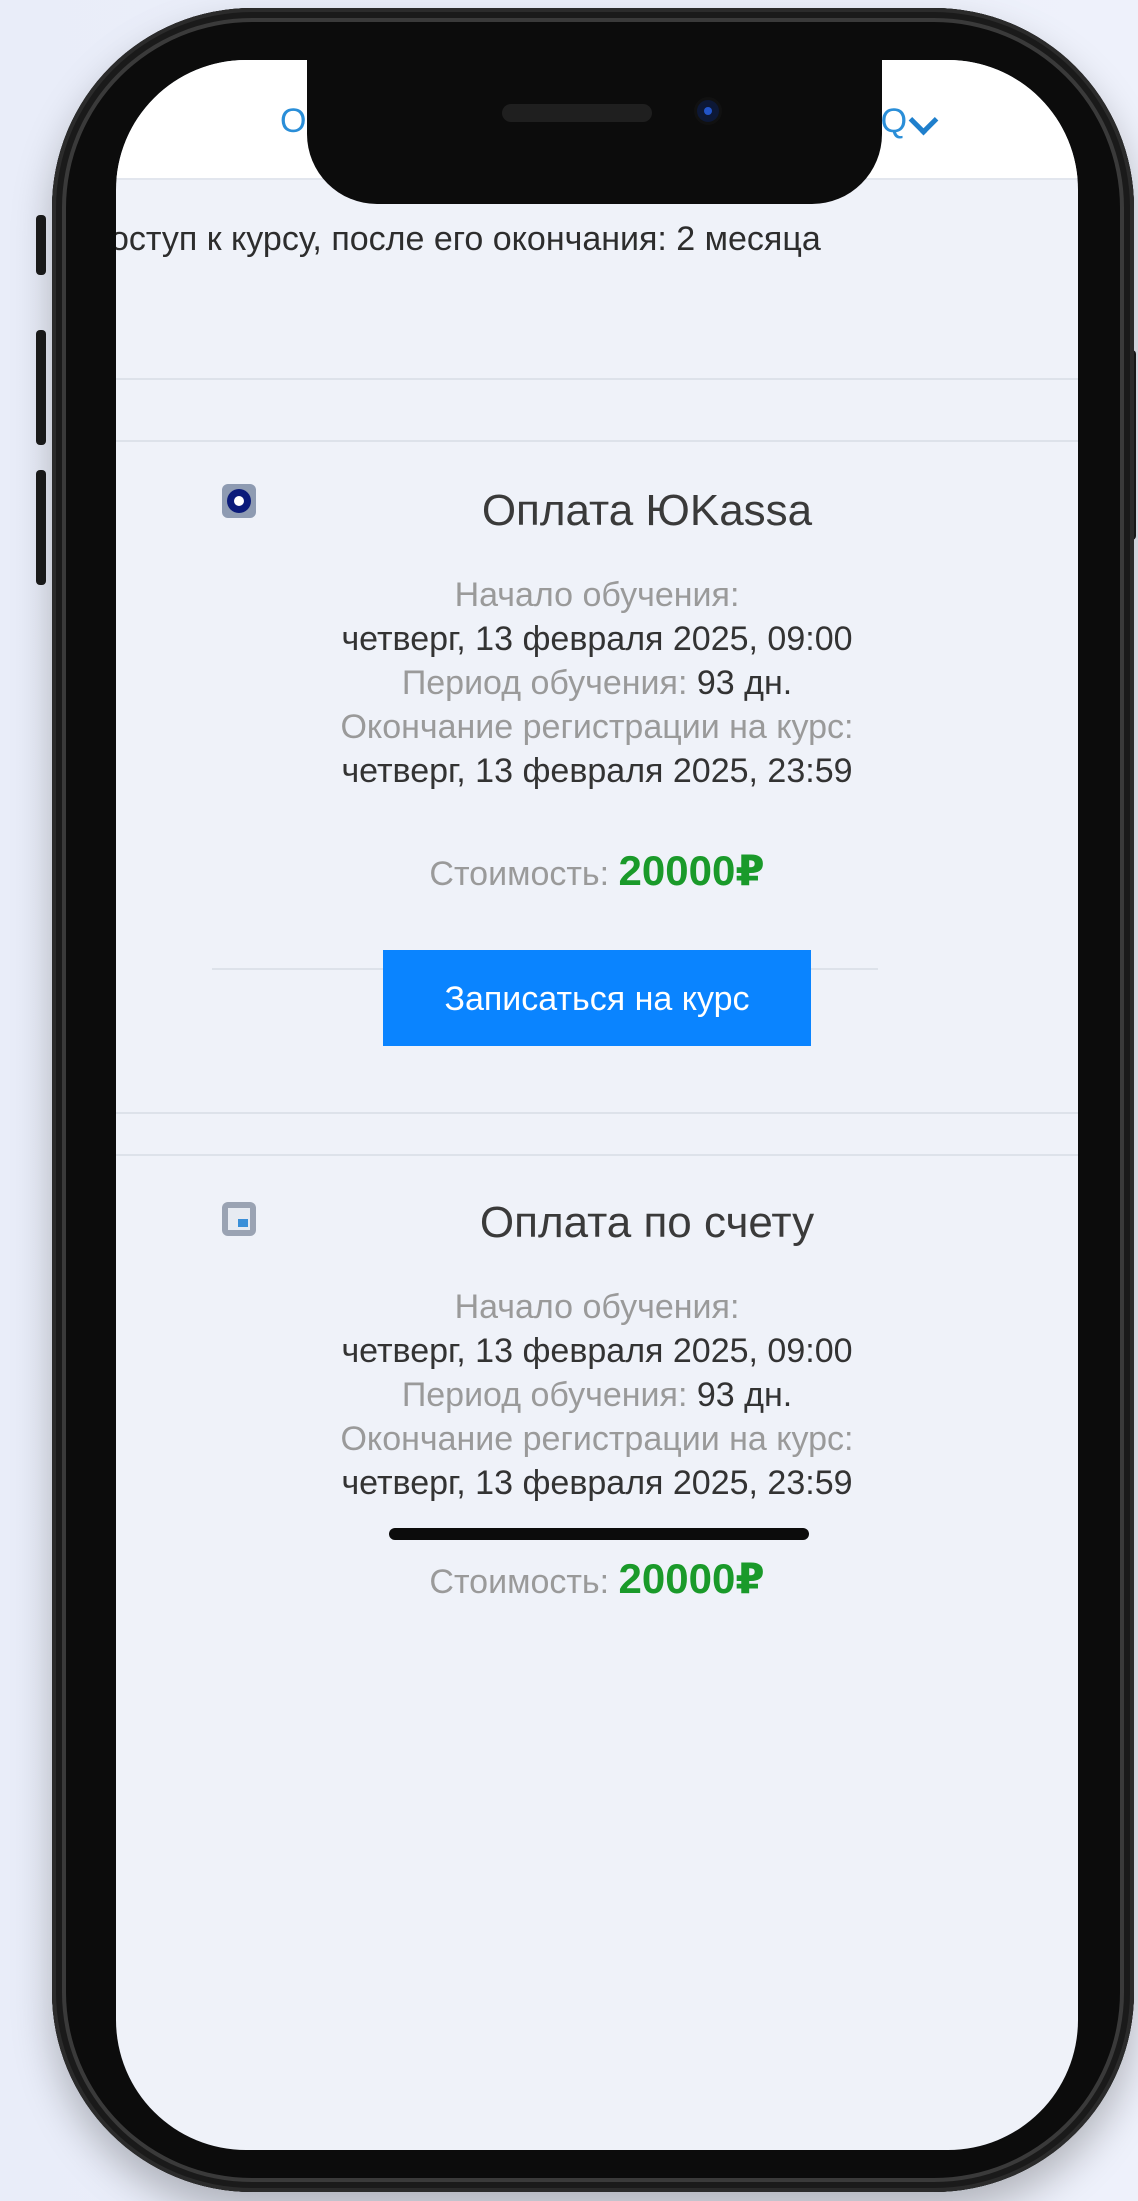  What do you see at coordinates (597, 998) in the screenshot?
I see `enroll-button: Записаться на курс` at bounding box center [597, 998].